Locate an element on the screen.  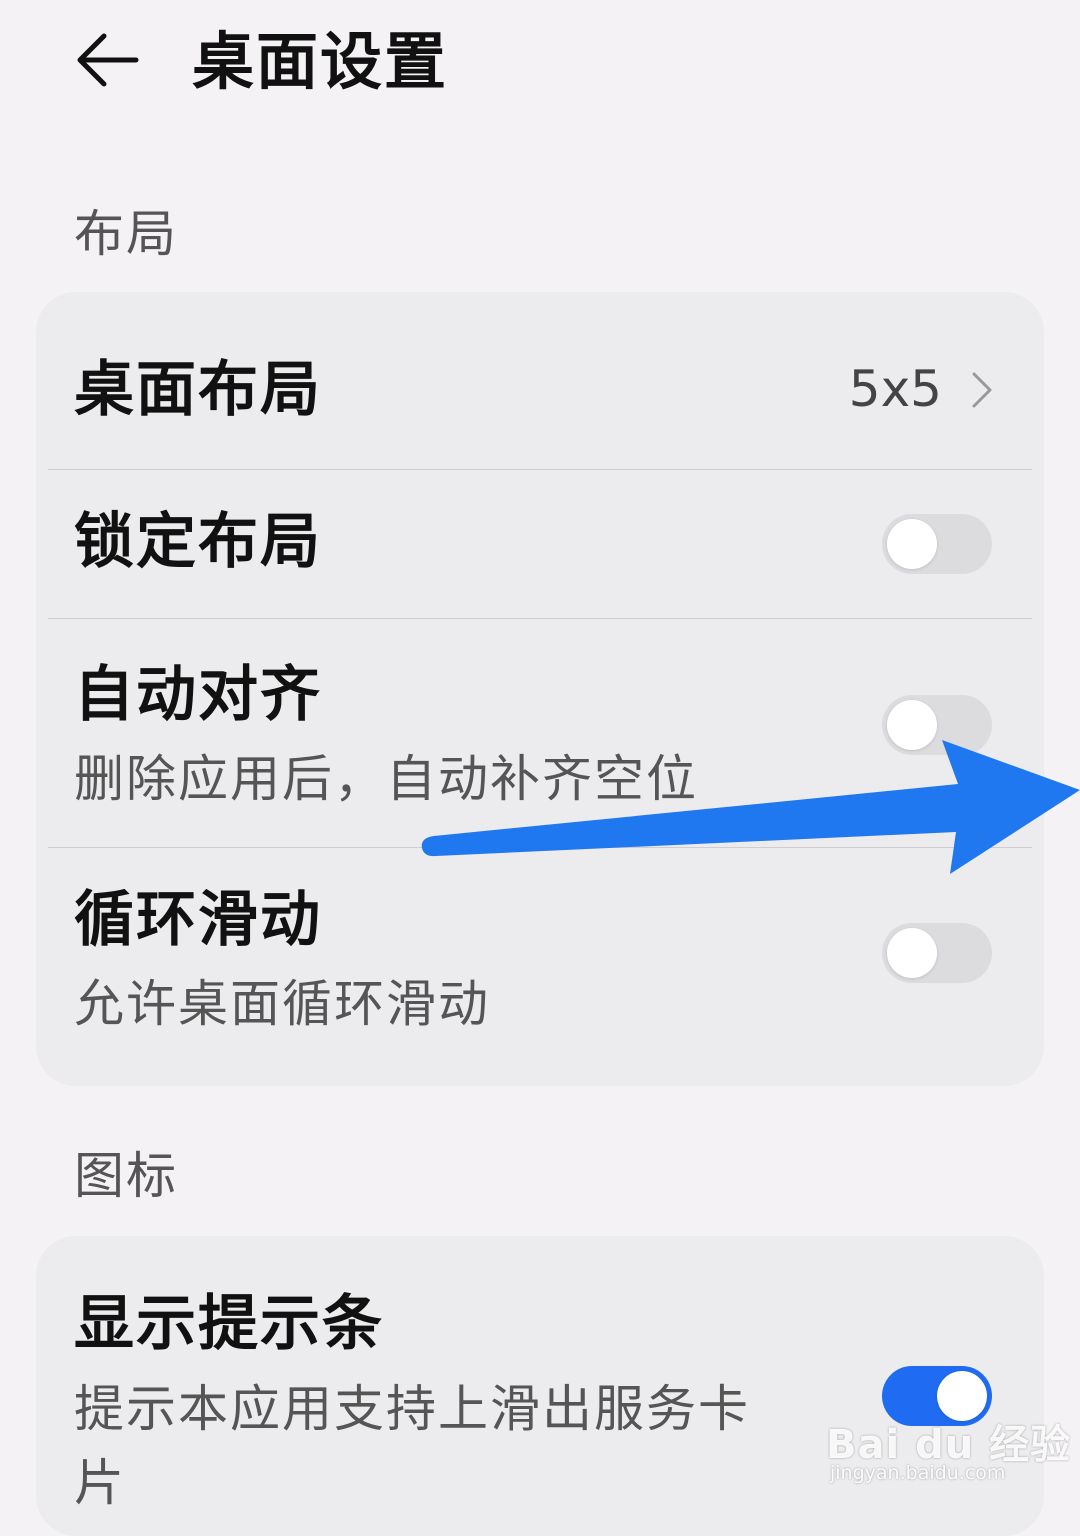
chevron-right-icon is located at coordinates (982, 390).